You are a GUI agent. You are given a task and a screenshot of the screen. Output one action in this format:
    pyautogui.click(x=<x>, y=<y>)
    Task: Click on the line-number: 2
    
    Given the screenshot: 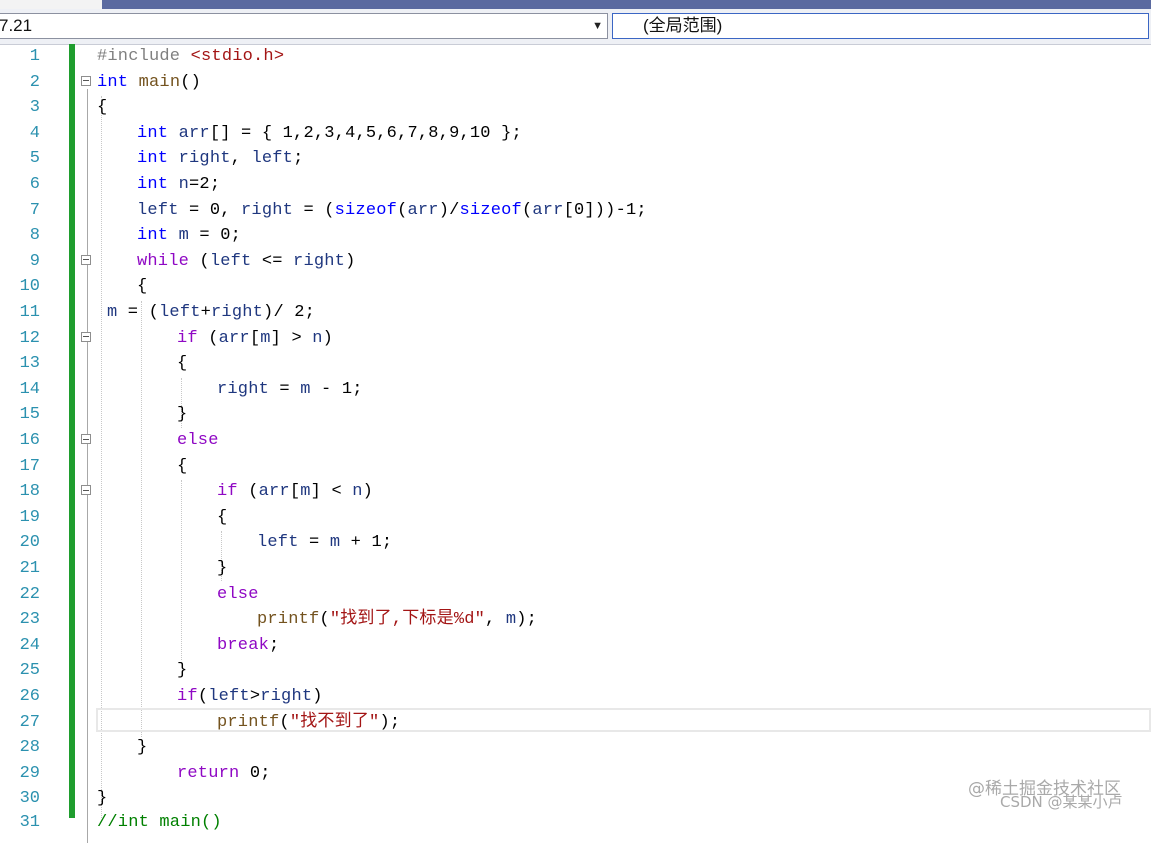 What is the action you would take?
    pyautogui.click(x=34, y=82)
    